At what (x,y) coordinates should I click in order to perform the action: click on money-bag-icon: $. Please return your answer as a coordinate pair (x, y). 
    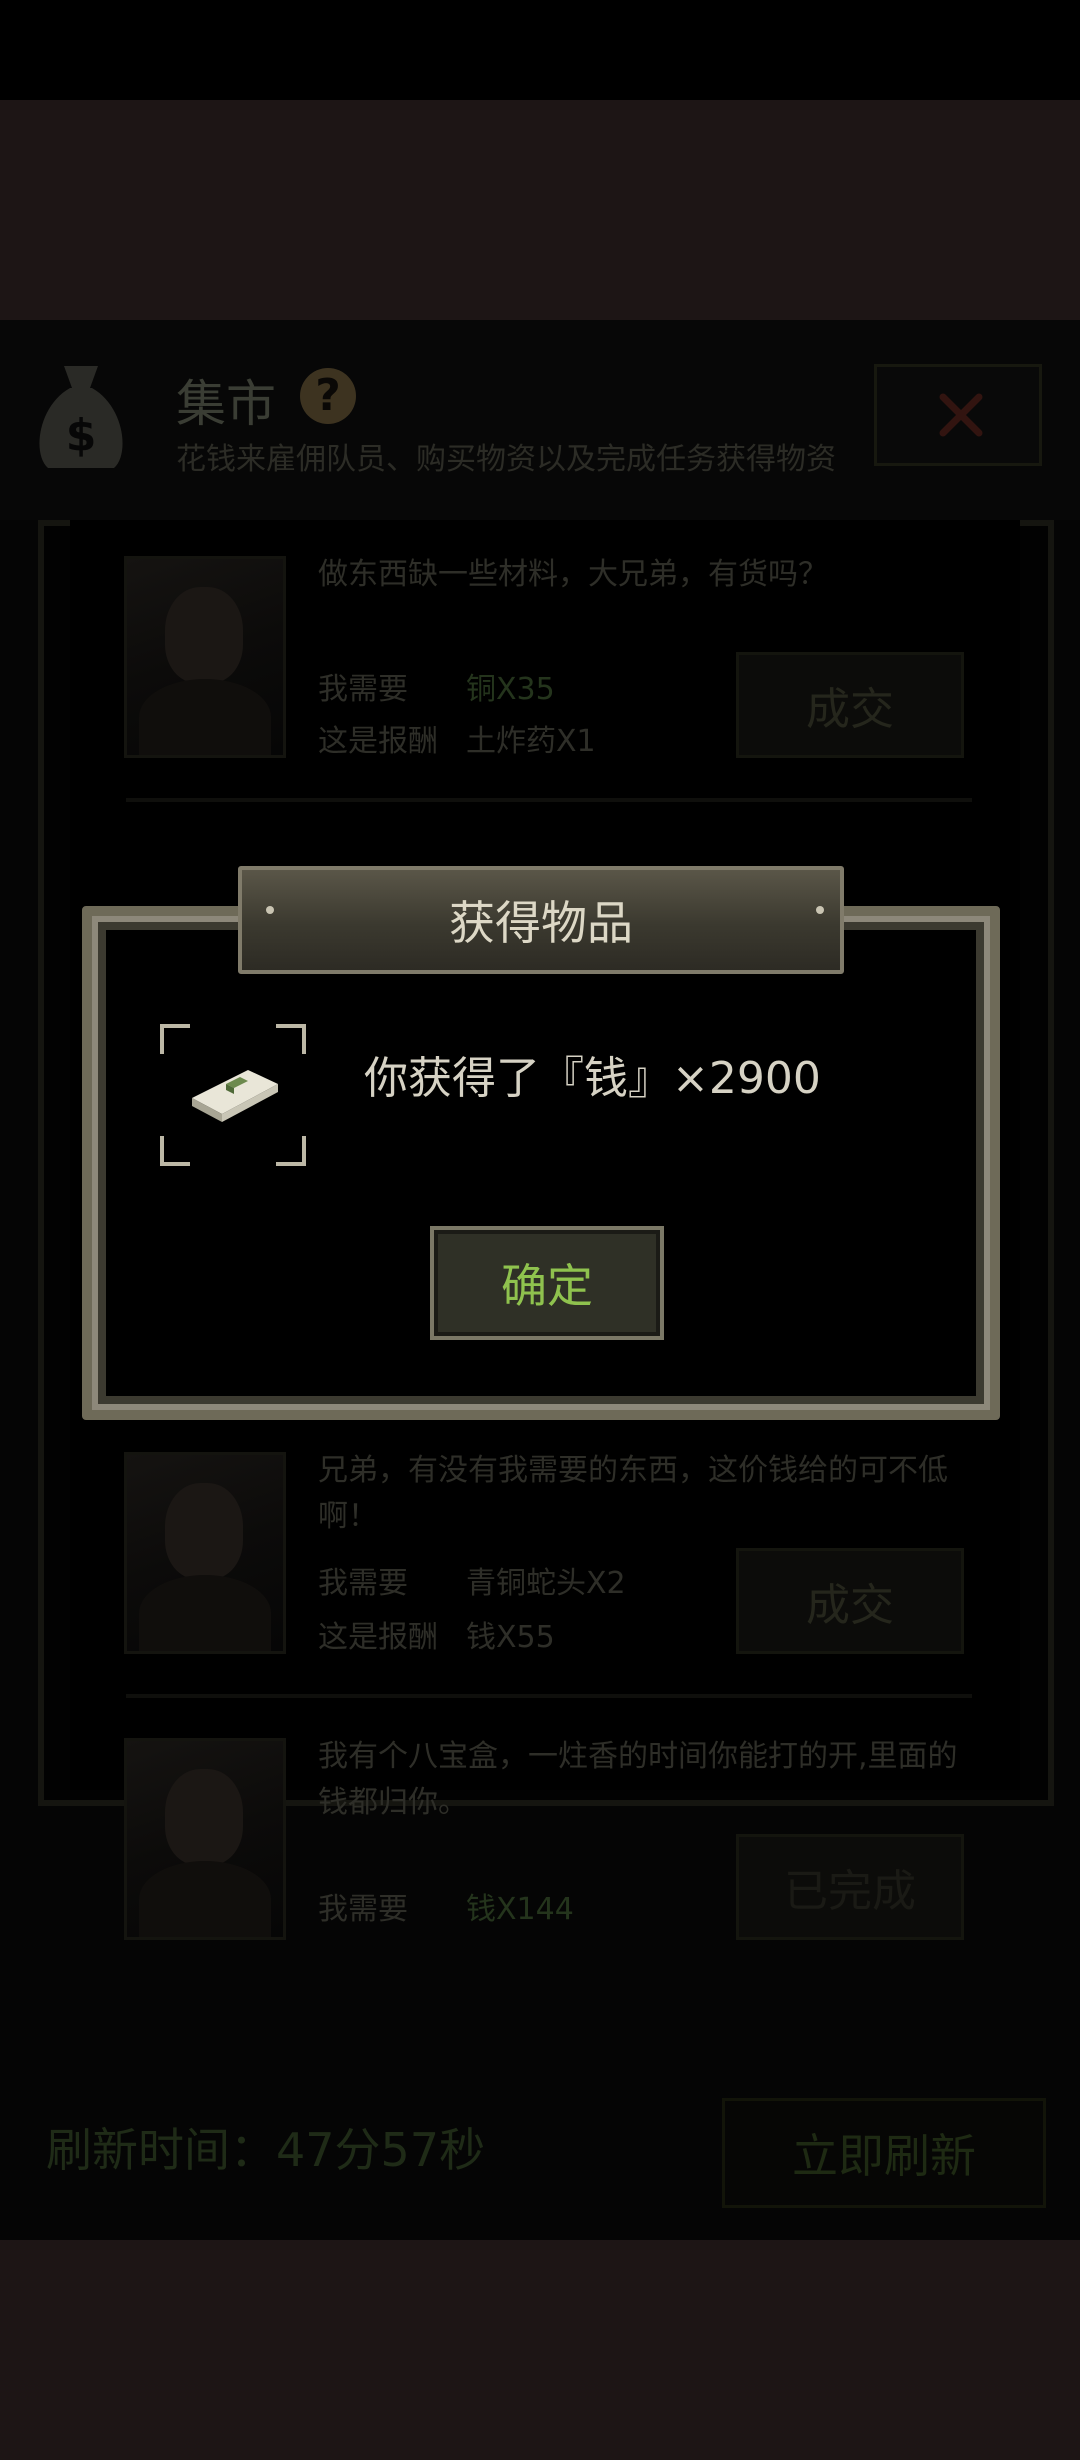
    Looking at the image, I should click on (81, 417).